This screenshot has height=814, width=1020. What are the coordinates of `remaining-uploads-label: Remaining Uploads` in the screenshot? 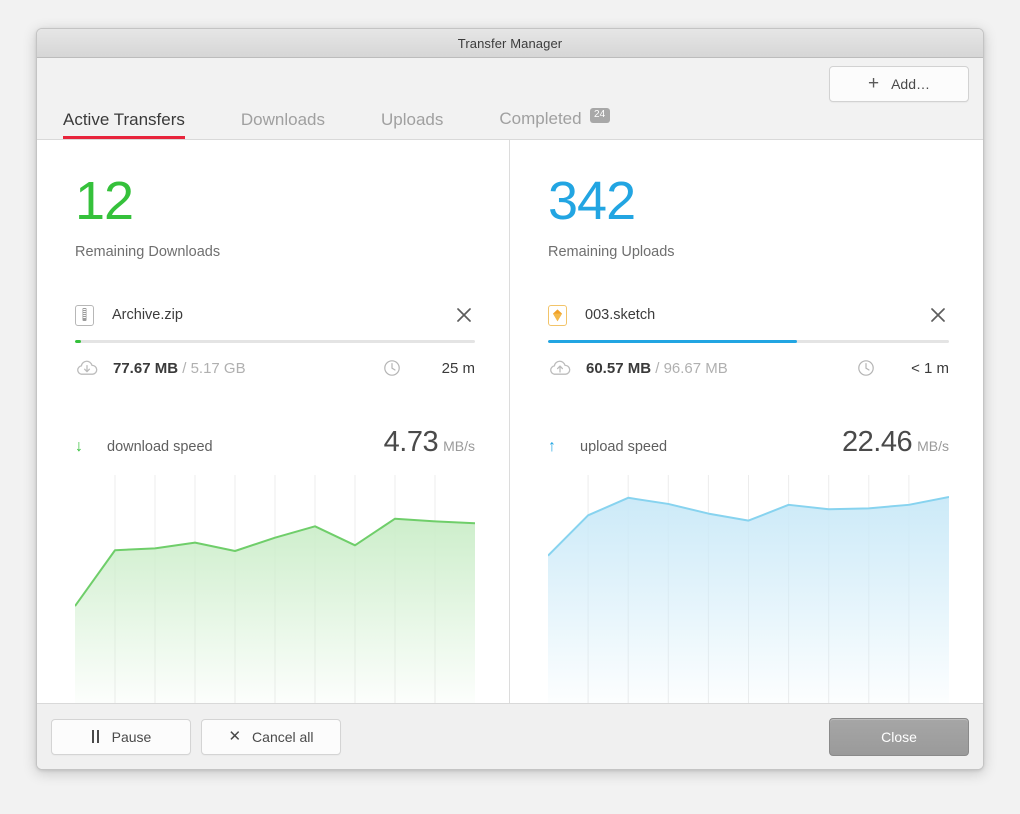 It's located at (611, 252).